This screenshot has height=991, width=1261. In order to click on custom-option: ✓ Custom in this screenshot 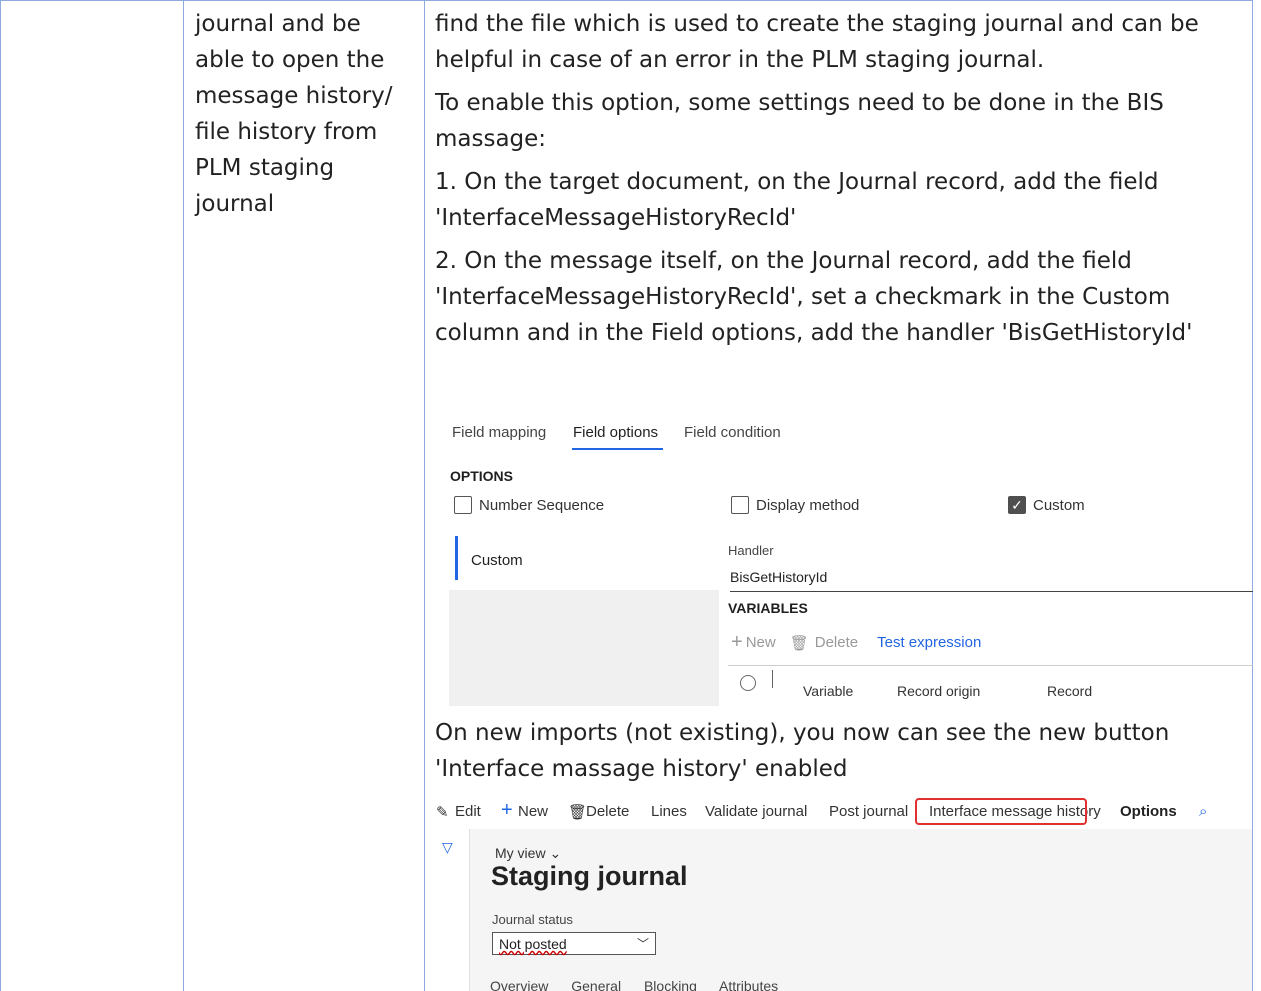, I will do `click(1046, 505)`.